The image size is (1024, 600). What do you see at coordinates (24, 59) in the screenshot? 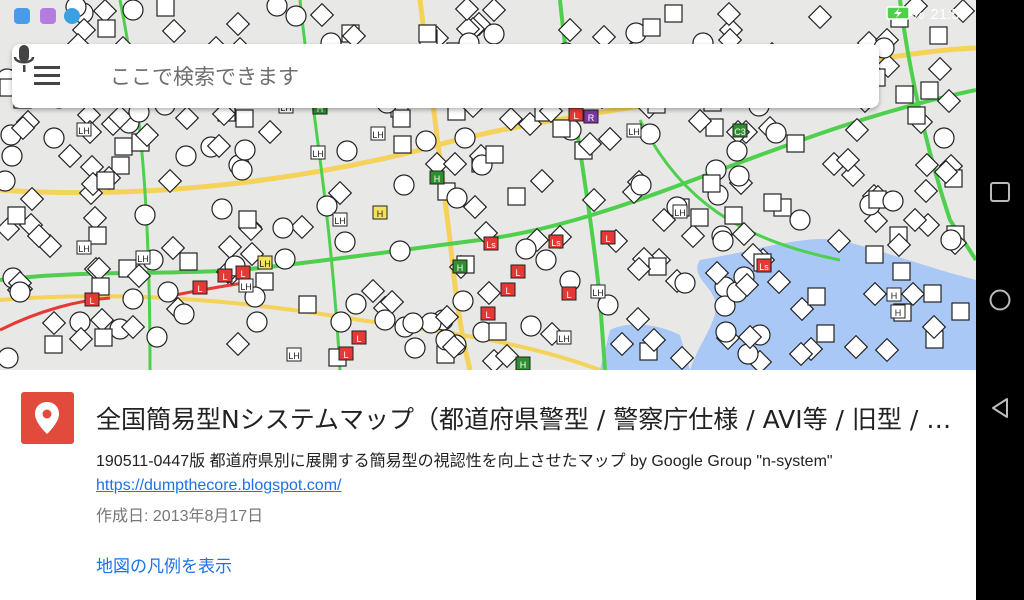
I see `microphone-icon` at bounding box center [24, 59].